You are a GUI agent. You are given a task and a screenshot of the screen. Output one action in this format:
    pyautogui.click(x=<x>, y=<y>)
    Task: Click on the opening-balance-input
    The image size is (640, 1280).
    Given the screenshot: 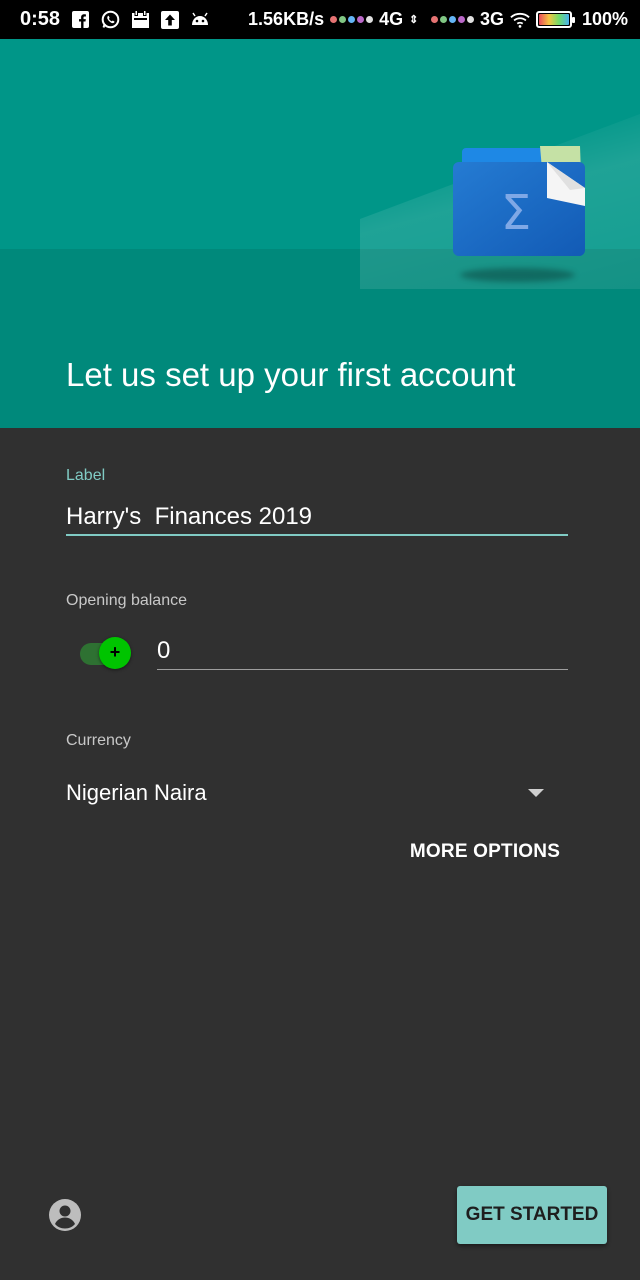 What is the action you would take?
    pyautogui.click(x=362, y=651)
    